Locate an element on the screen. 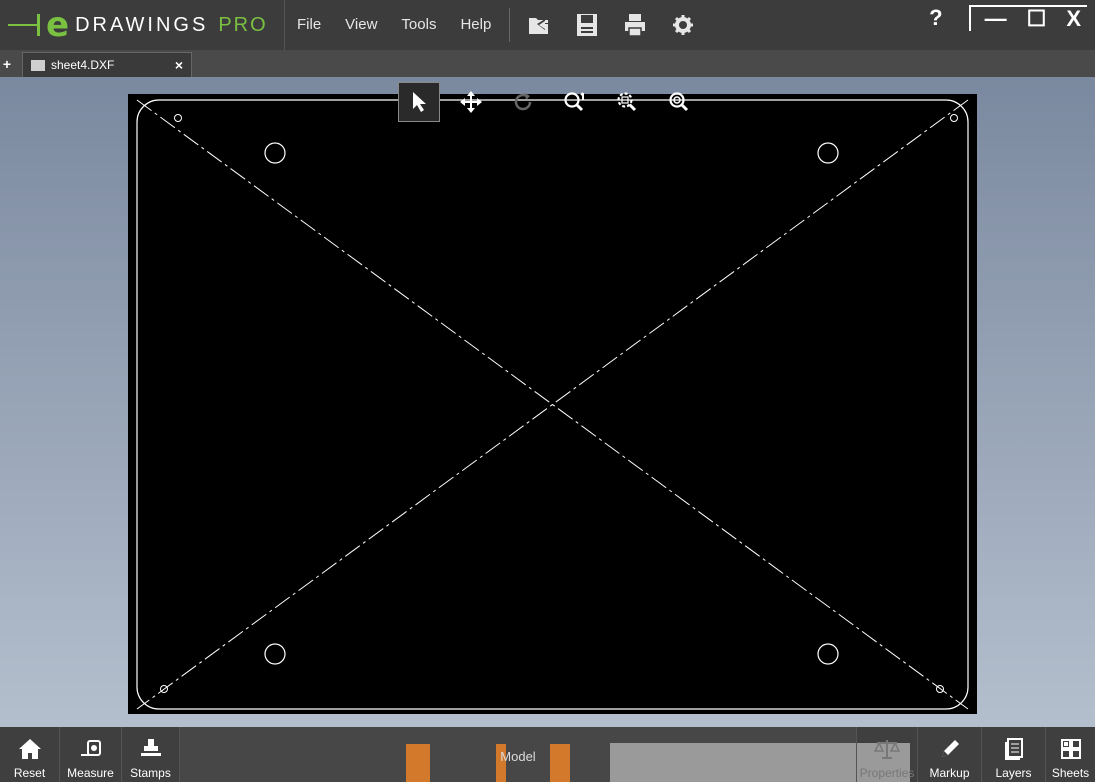 The image size is (1095, 782). quick-toolbar is located at coordinates (606, 25).